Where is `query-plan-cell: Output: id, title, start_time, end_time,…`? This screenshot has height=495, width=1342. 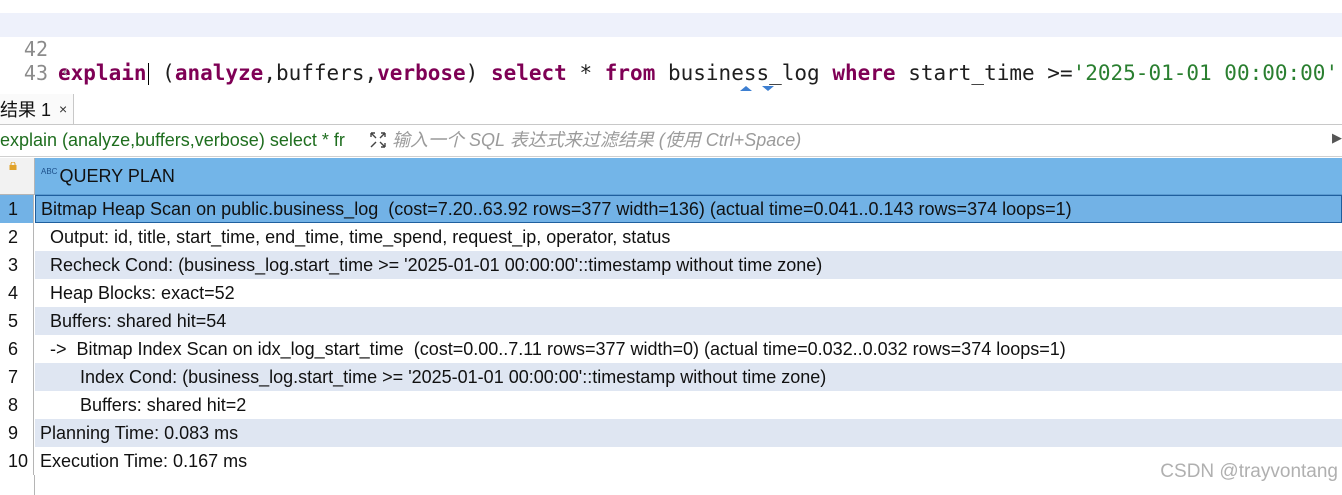 query-plan-cell: Output: id, title, start_time, end_time,… is located at coordinates (688, 237).